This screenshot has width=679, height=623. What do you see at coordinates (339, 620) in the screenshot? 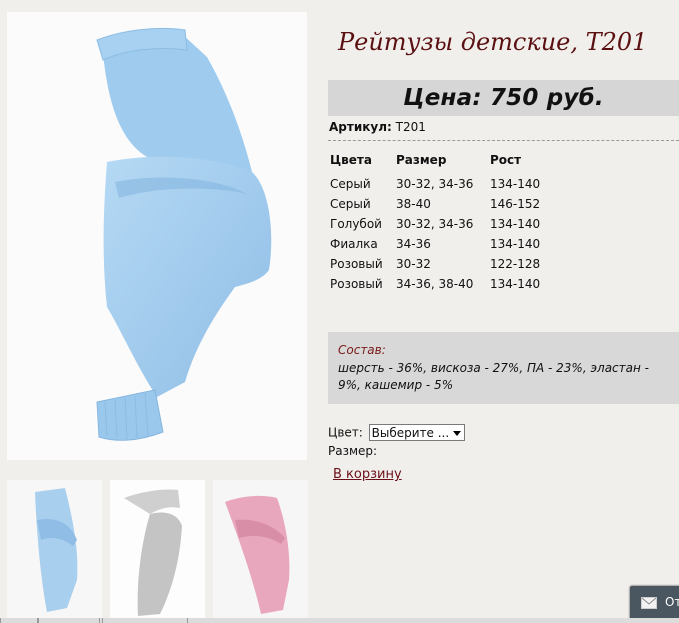
I see `status-bar` at bounding box center [339, 620].